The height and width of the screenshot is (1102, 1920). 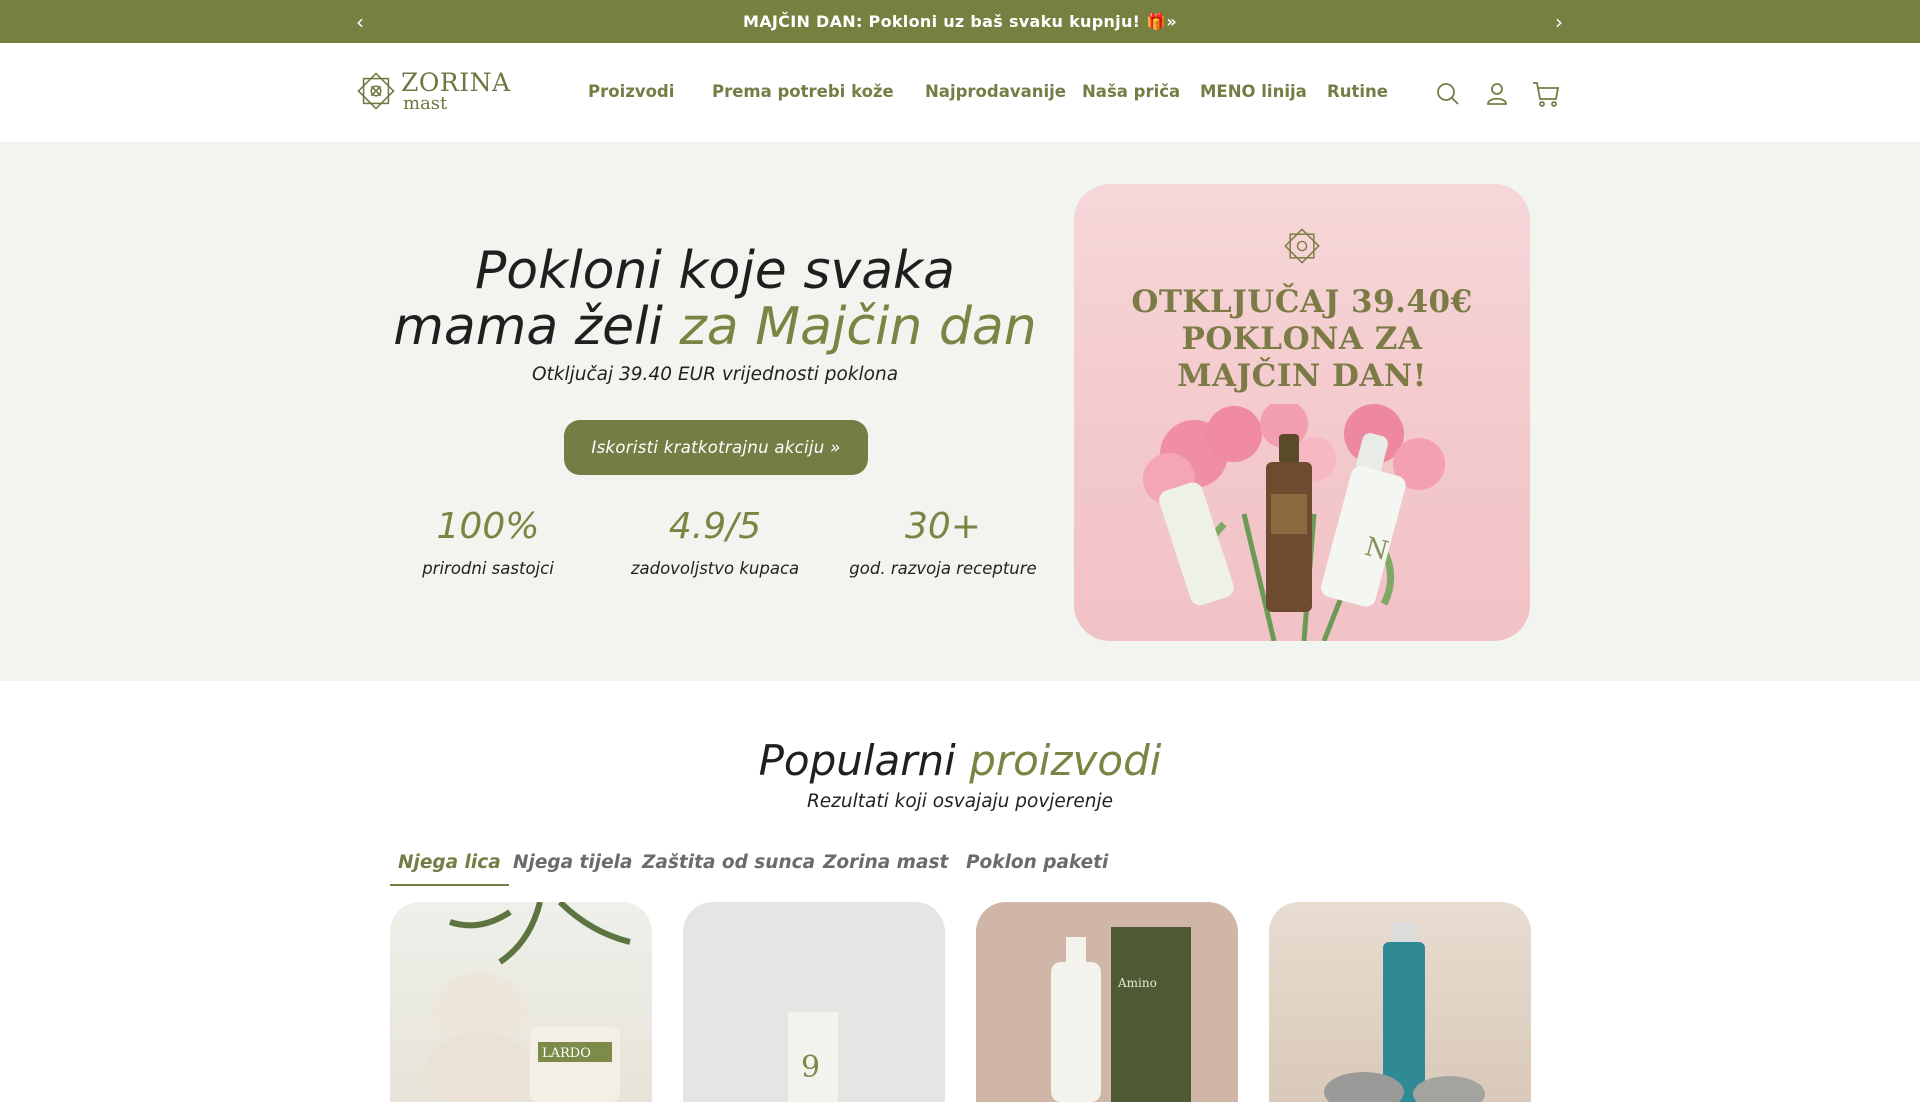 What do you see at coordinates (715, 568) in the screenshot?
I see `stat-label: zadovoljstvo kupaca` at bounding box center [715, 568].